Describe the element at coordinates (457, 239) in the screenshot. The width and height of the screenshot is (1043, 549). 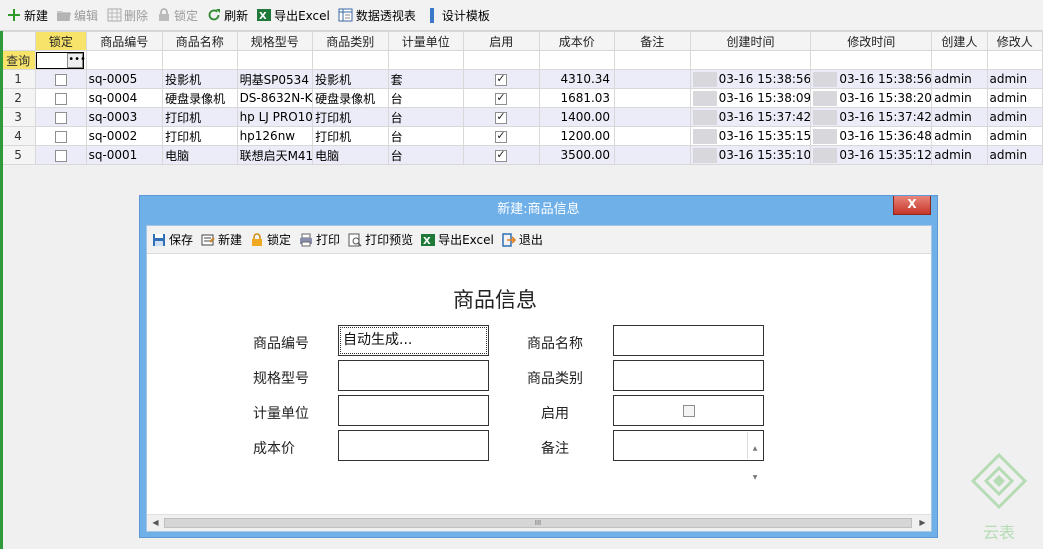
I see `dlg-export-excel-button: X 导出Excel` at that location.